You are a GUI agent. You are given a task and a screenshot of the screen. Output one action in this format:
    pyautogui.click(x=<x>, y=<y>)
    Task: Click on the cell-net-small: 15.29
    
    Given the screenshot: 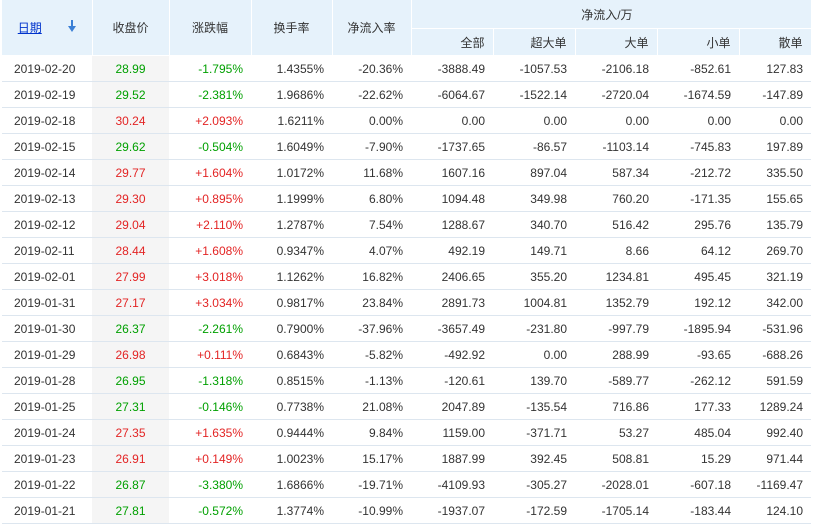 What is the action you would take?
    pyautogui.click(x=698, y=458)
    